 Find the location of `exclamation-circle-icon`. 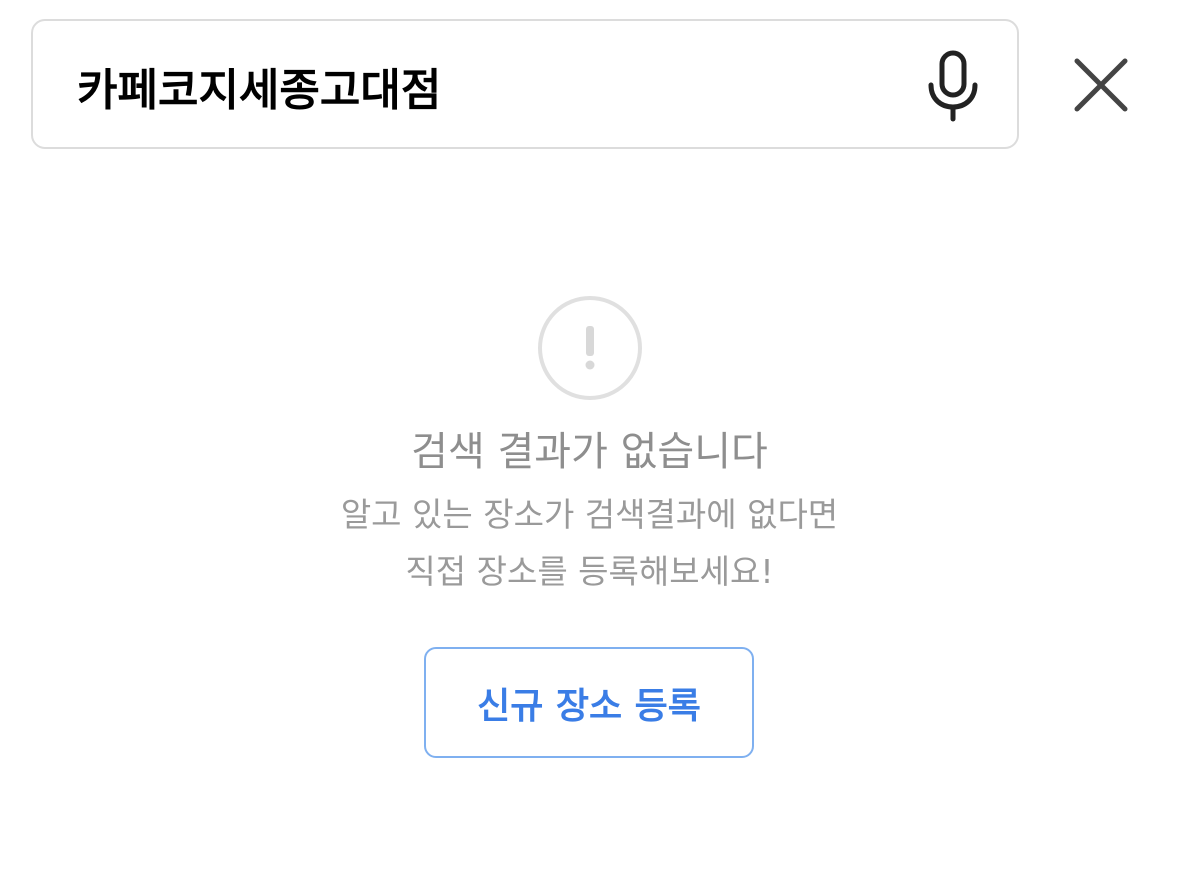

exclamation-circle-icon is located at coordinates (590, 348).